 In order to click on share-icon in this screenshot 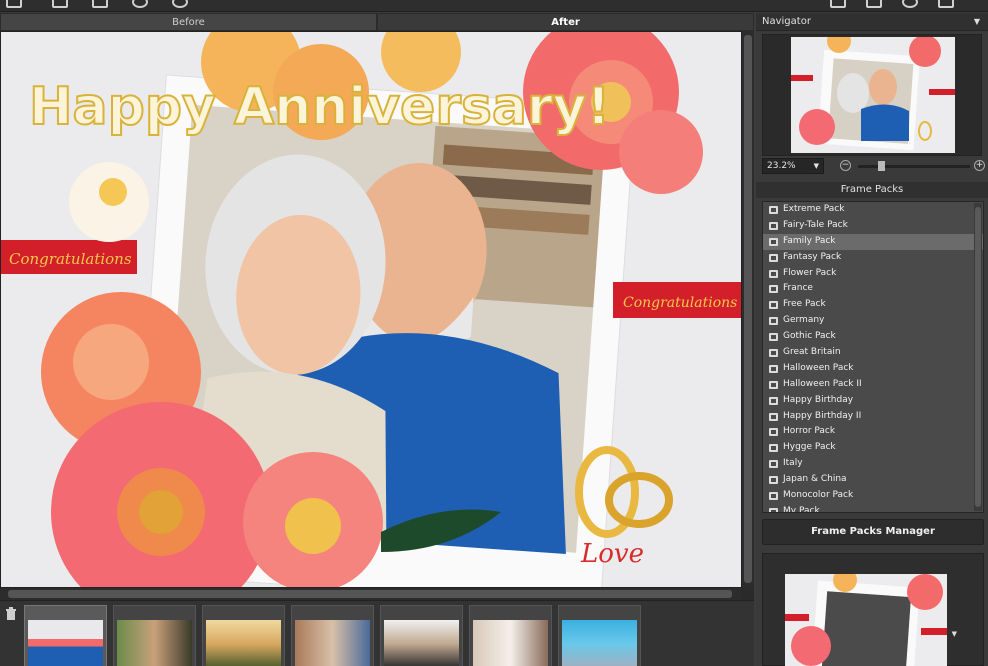, I will do `click(946, 4)`.